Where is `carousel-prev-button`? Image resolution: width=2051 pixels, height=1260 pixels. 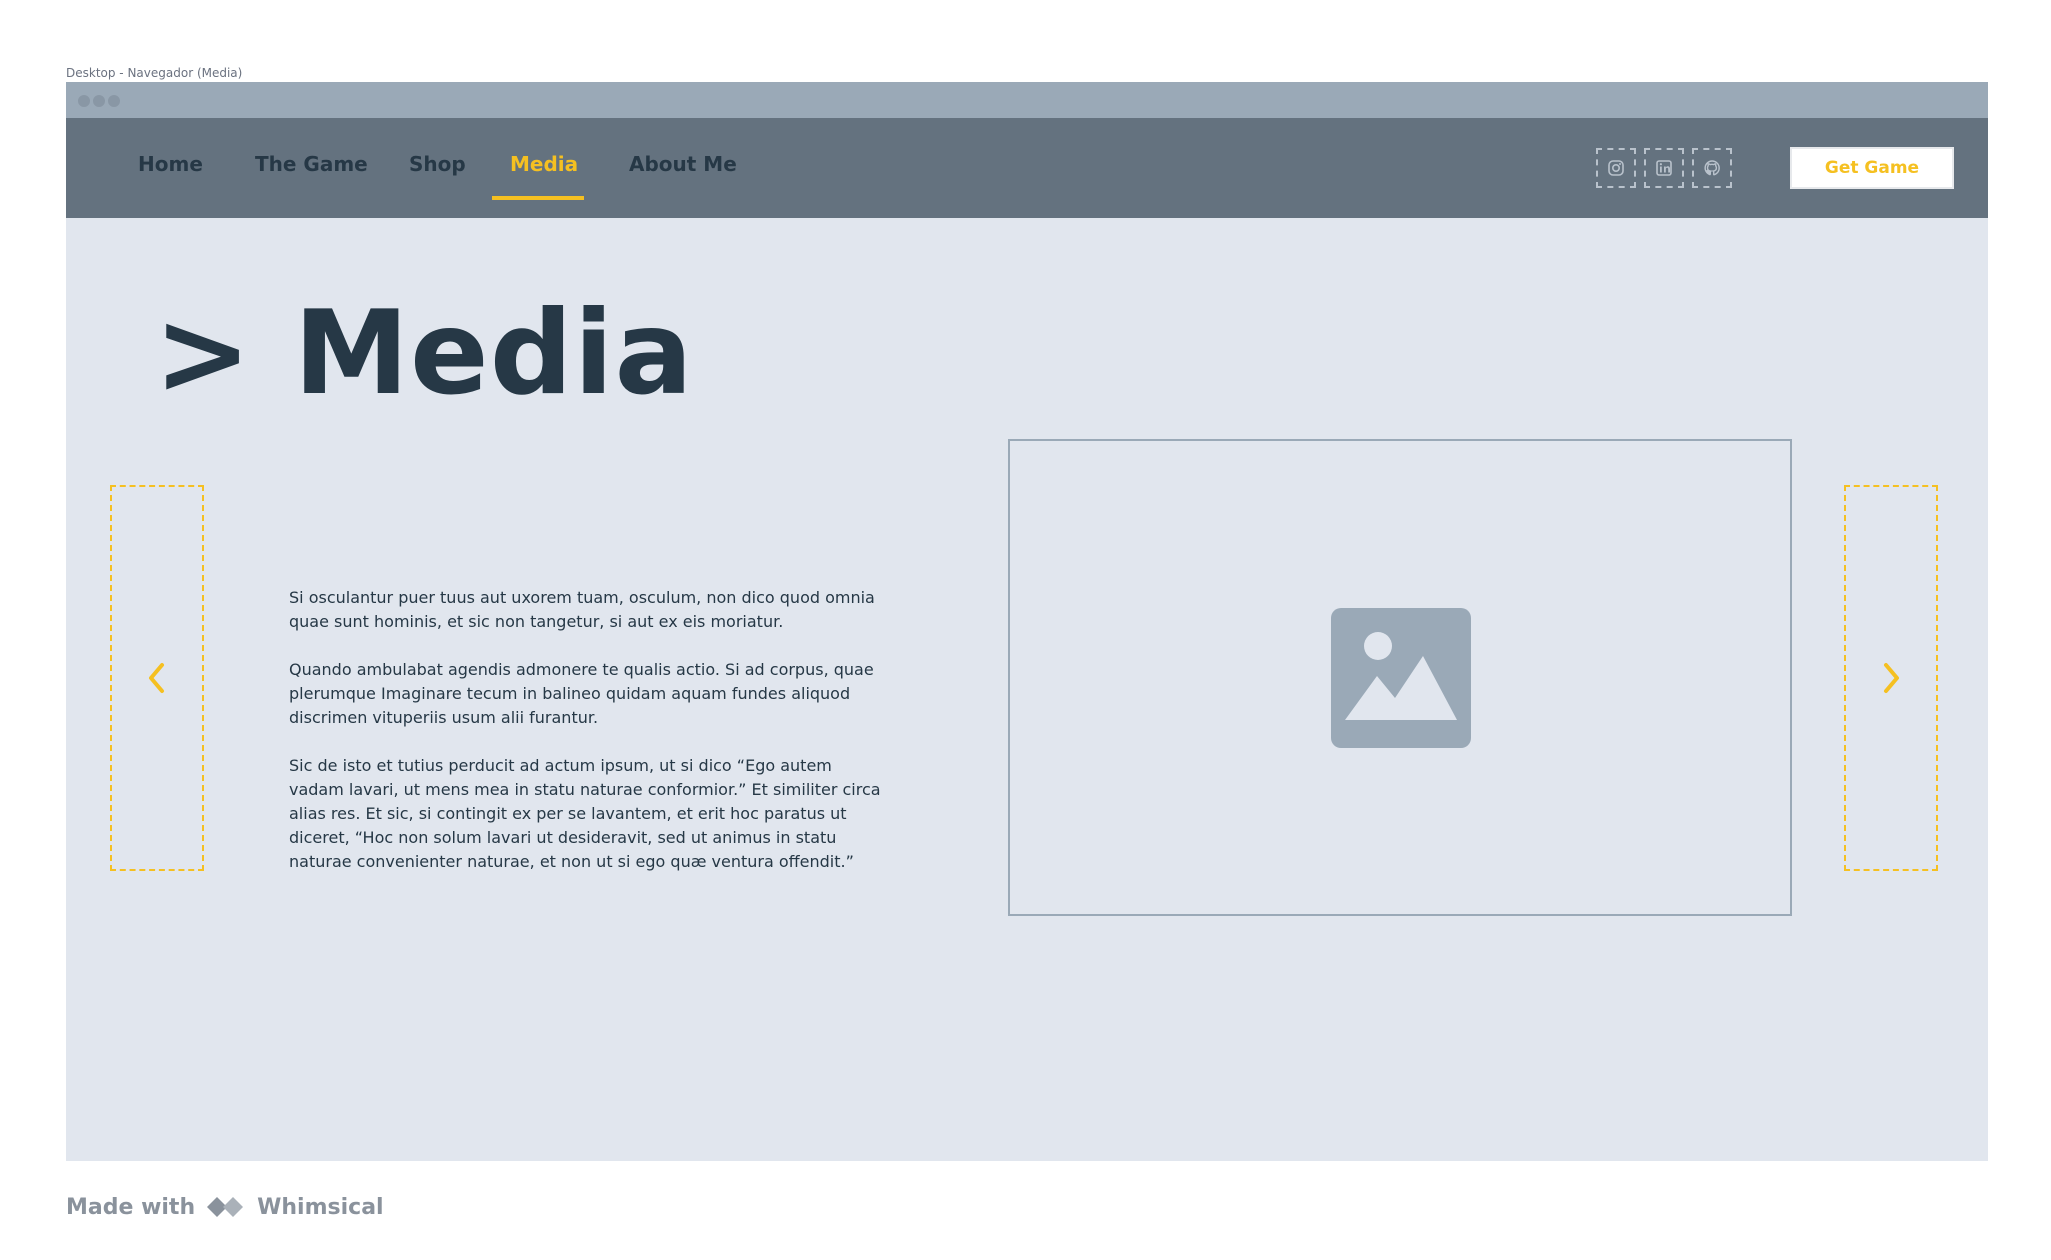
carousel-prev-button is located at coordinates (157, 678).